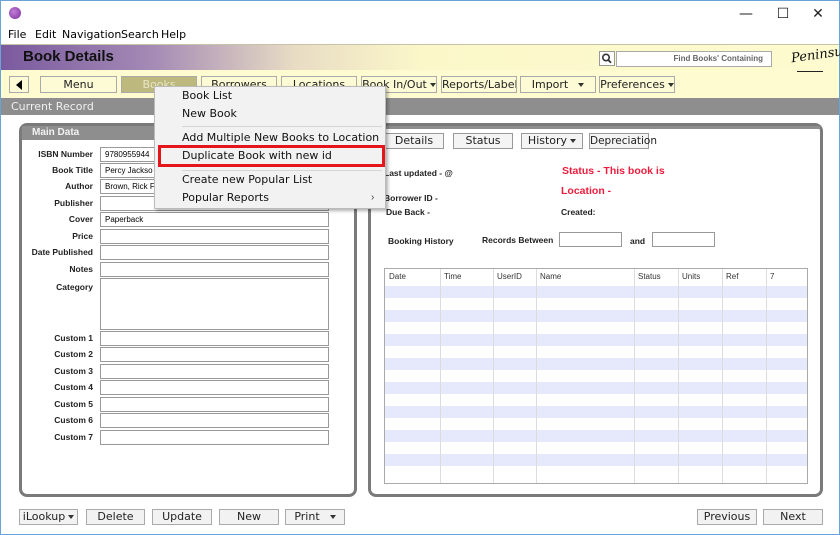 This screenshot has width=840, height=535. Describe the element at coordinates (772, 276) in the screenshot. I see `column-header: 7` at that location.